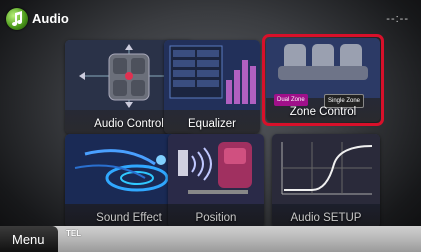 The image size is (421, 252). Describe the element at coordinates (216, 218) in the screenshot. I see `position-label: Position` at that location.